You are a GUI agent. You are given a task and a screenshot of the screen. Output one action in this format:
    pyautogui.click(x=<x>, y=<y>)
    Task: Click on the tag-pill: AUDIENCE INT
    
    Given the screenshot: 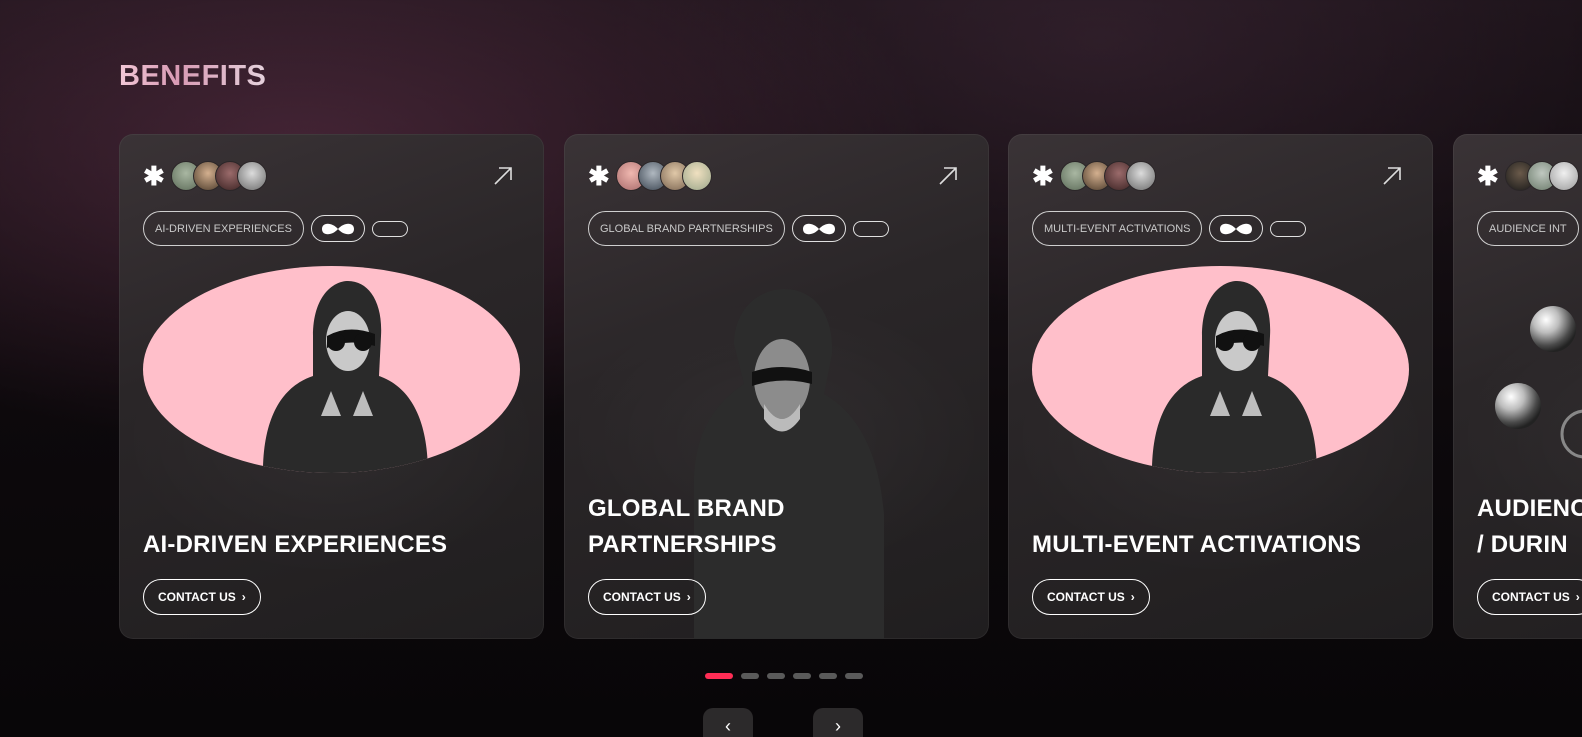 What is the action you would take?
    pyautogui.click(x=1528, y=228)
    